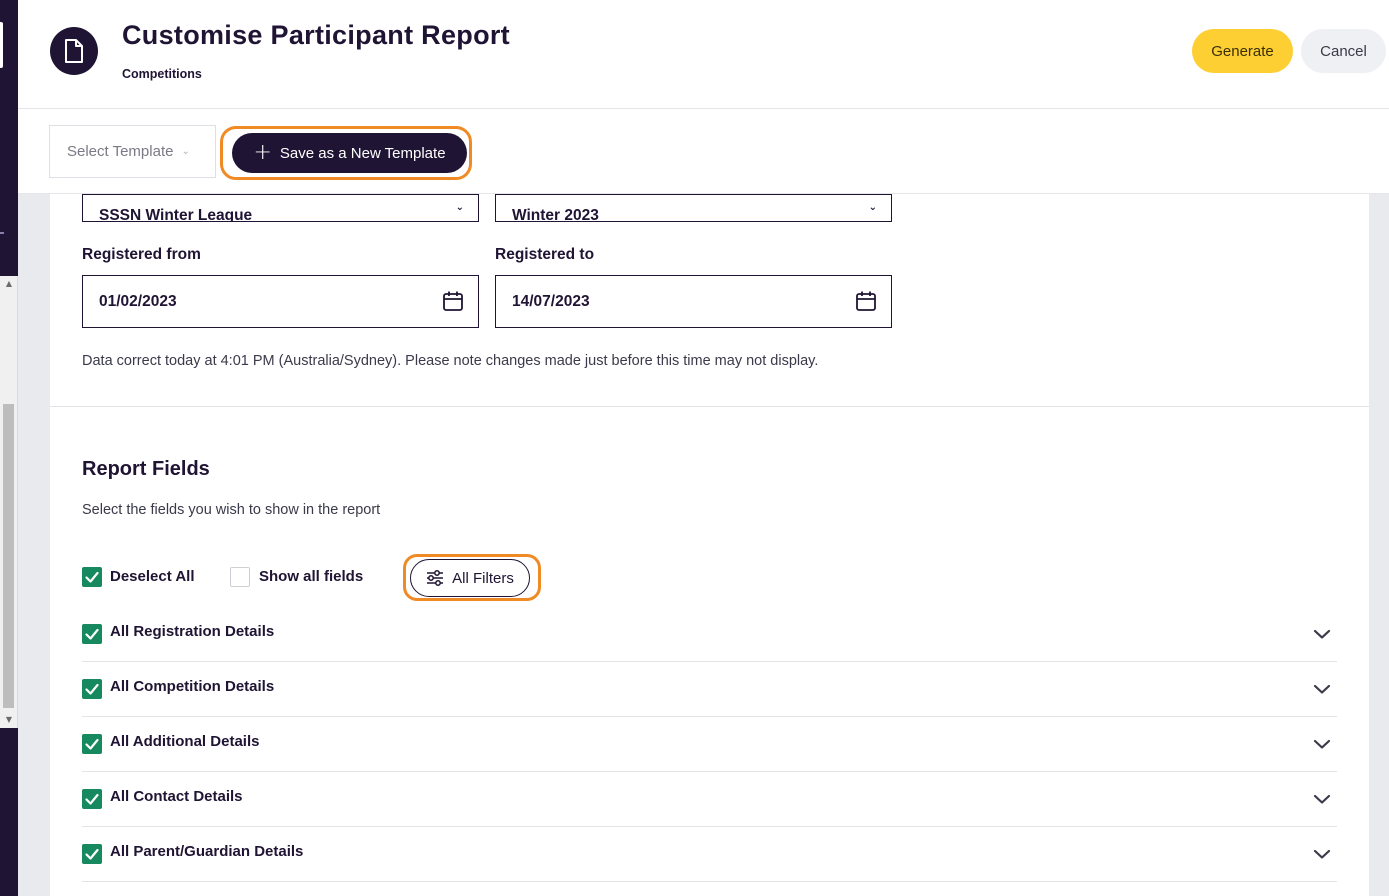 The image size is (1389, 896). I want to click on registration-details-label: All Registration Details, so click(192, 631).